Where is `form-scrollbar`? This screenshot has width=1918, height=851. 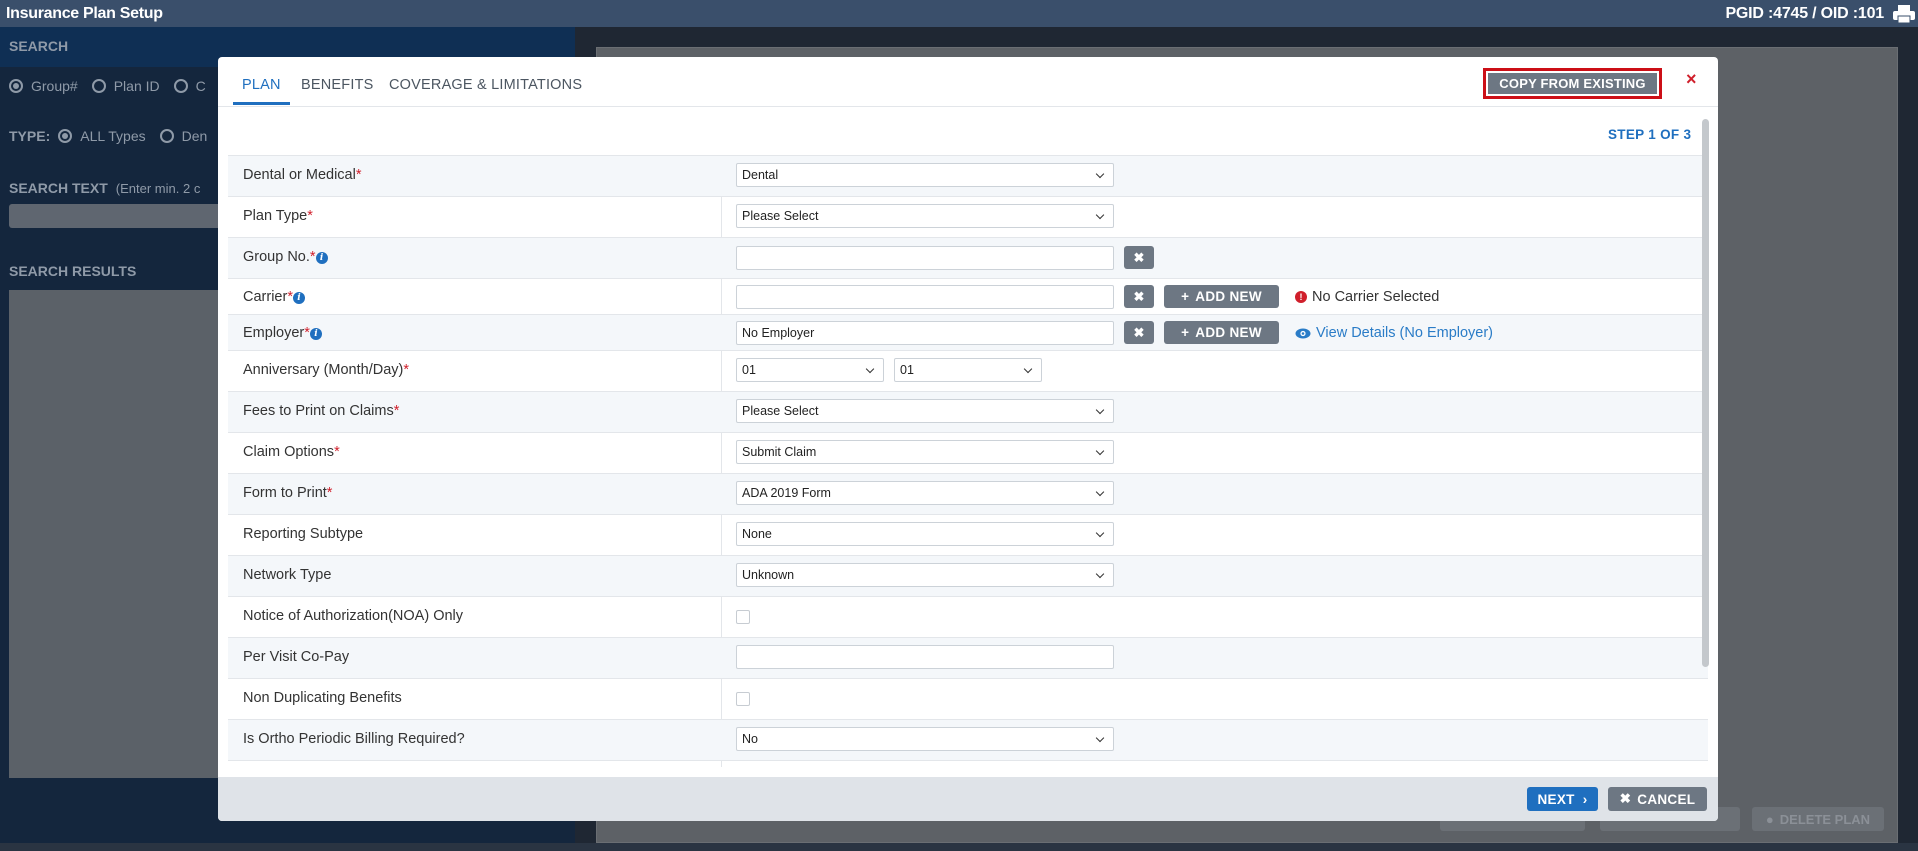
form-scrollbar is located at coordinates (1705, 393).